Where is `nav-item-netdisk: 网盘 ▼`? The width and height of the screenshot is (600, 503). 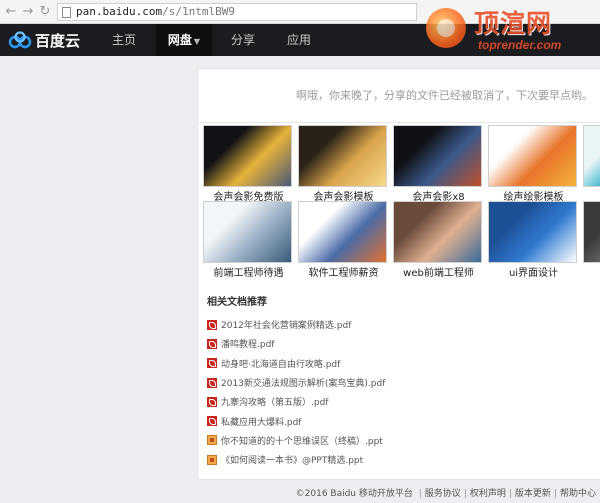
nav-item-netdisk: 网盘 ▼ is located at coordinates (184, 40).